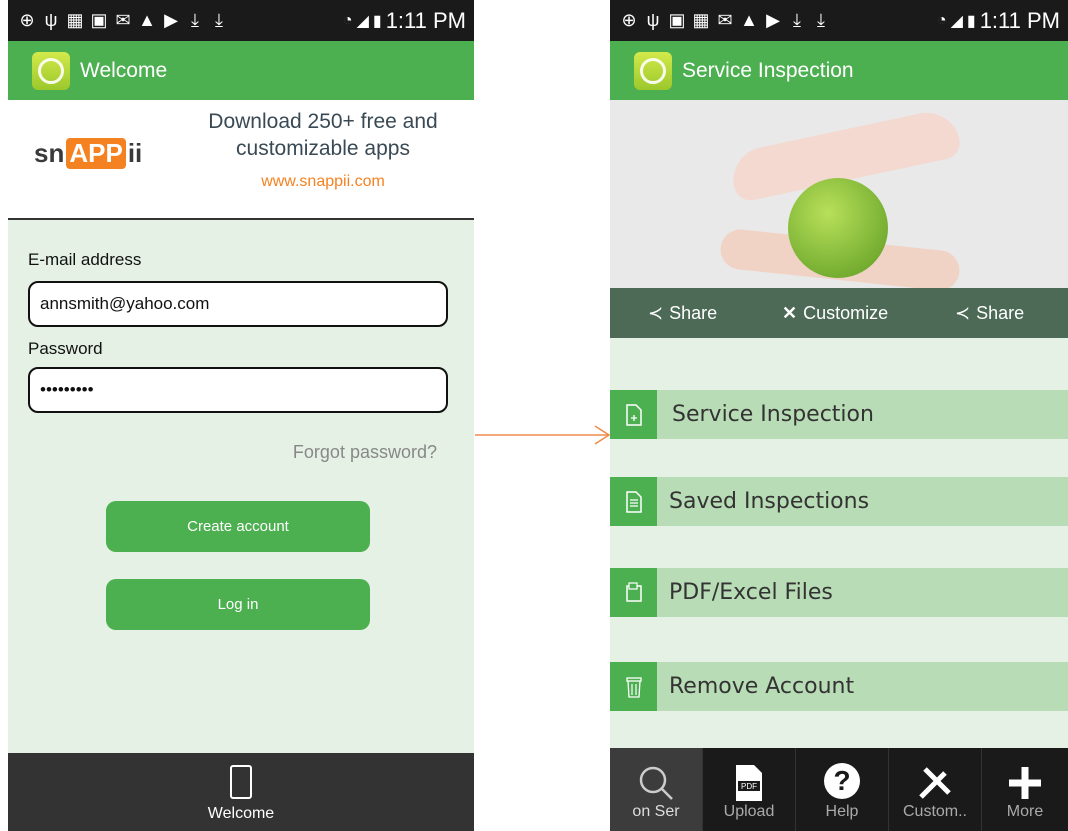  I want to click on status-bar: ⊕ ψ ▦ ▣ ✉ ▲ ▶ ⤓ ⤓ ◔ ◢ ▮ 1:11 PM, so click(241, 20).